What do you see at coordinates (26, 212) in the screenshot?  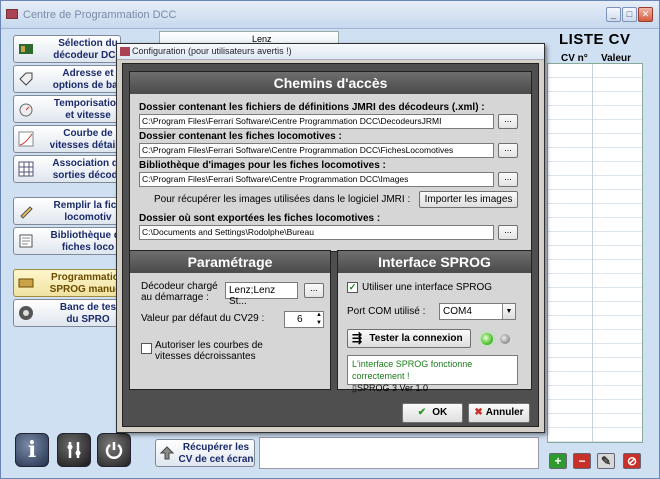 I see `pencil-icon` at bounding box center [26, 212].